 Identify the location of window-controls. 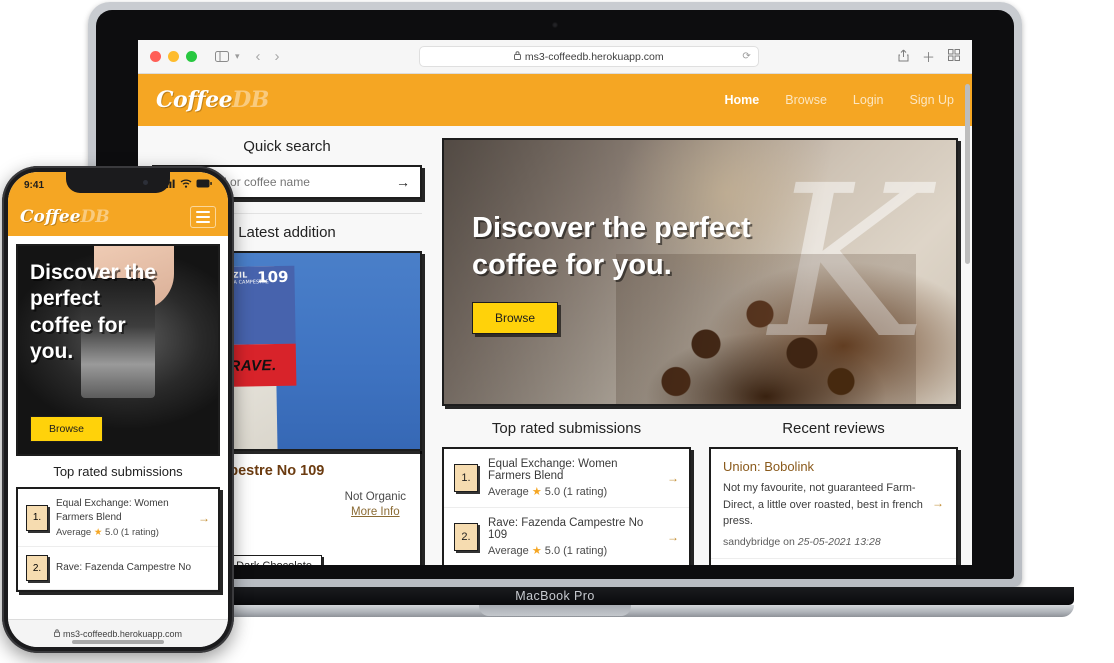
(173, 56).